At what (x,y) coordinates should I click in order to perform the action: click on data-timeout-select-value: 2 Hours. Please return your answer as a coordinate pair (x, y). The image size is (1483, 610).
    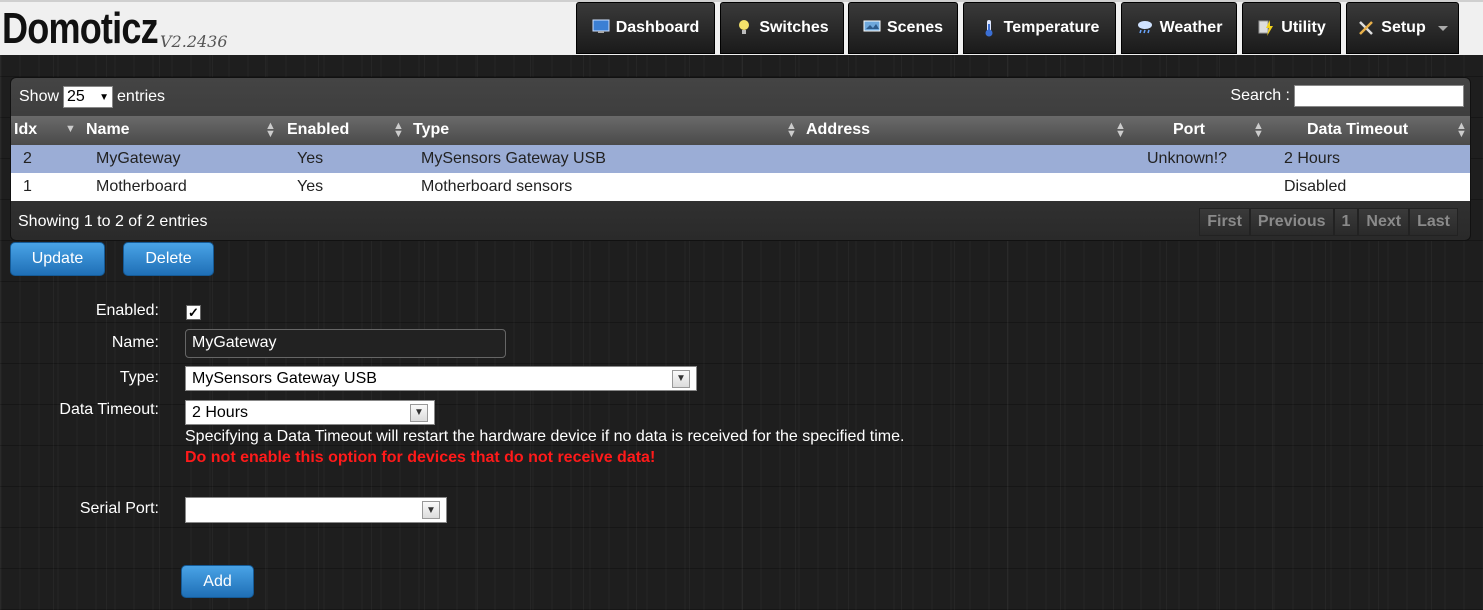
    Looking at the image, I should click on (220, 412).